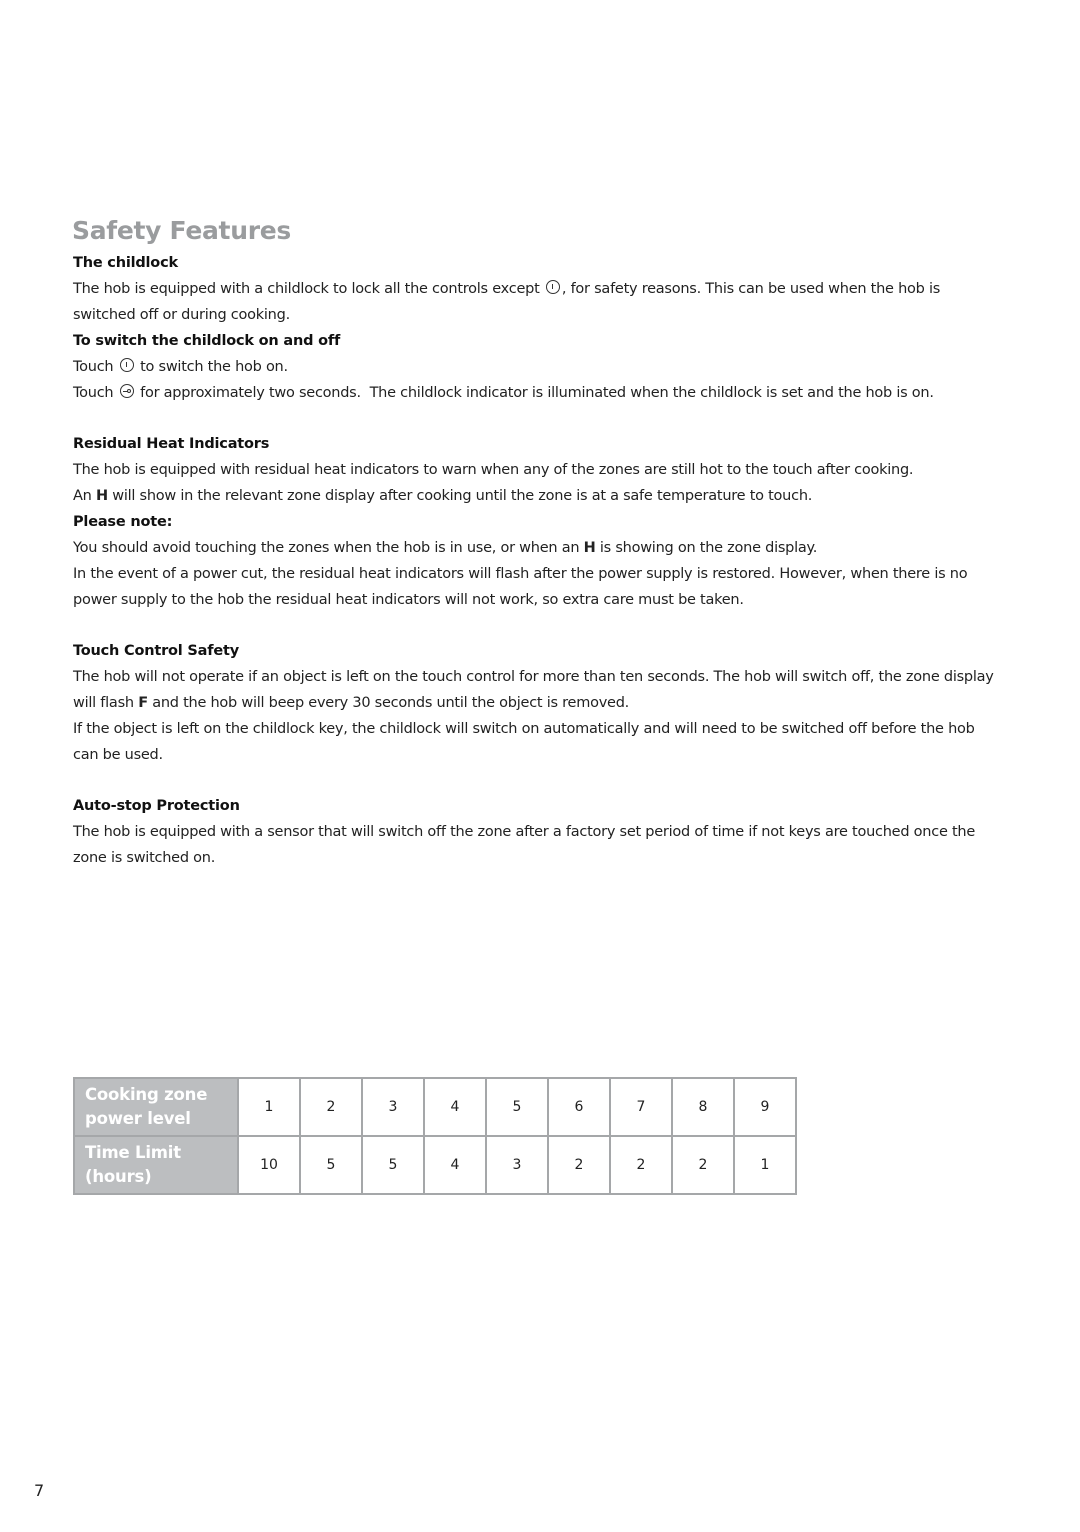 This screenshot has height=1532, width=1080. What do you see at coordinates (84, 496) in the screenshot?
I see `text: An` at bounding box center [84, 496].